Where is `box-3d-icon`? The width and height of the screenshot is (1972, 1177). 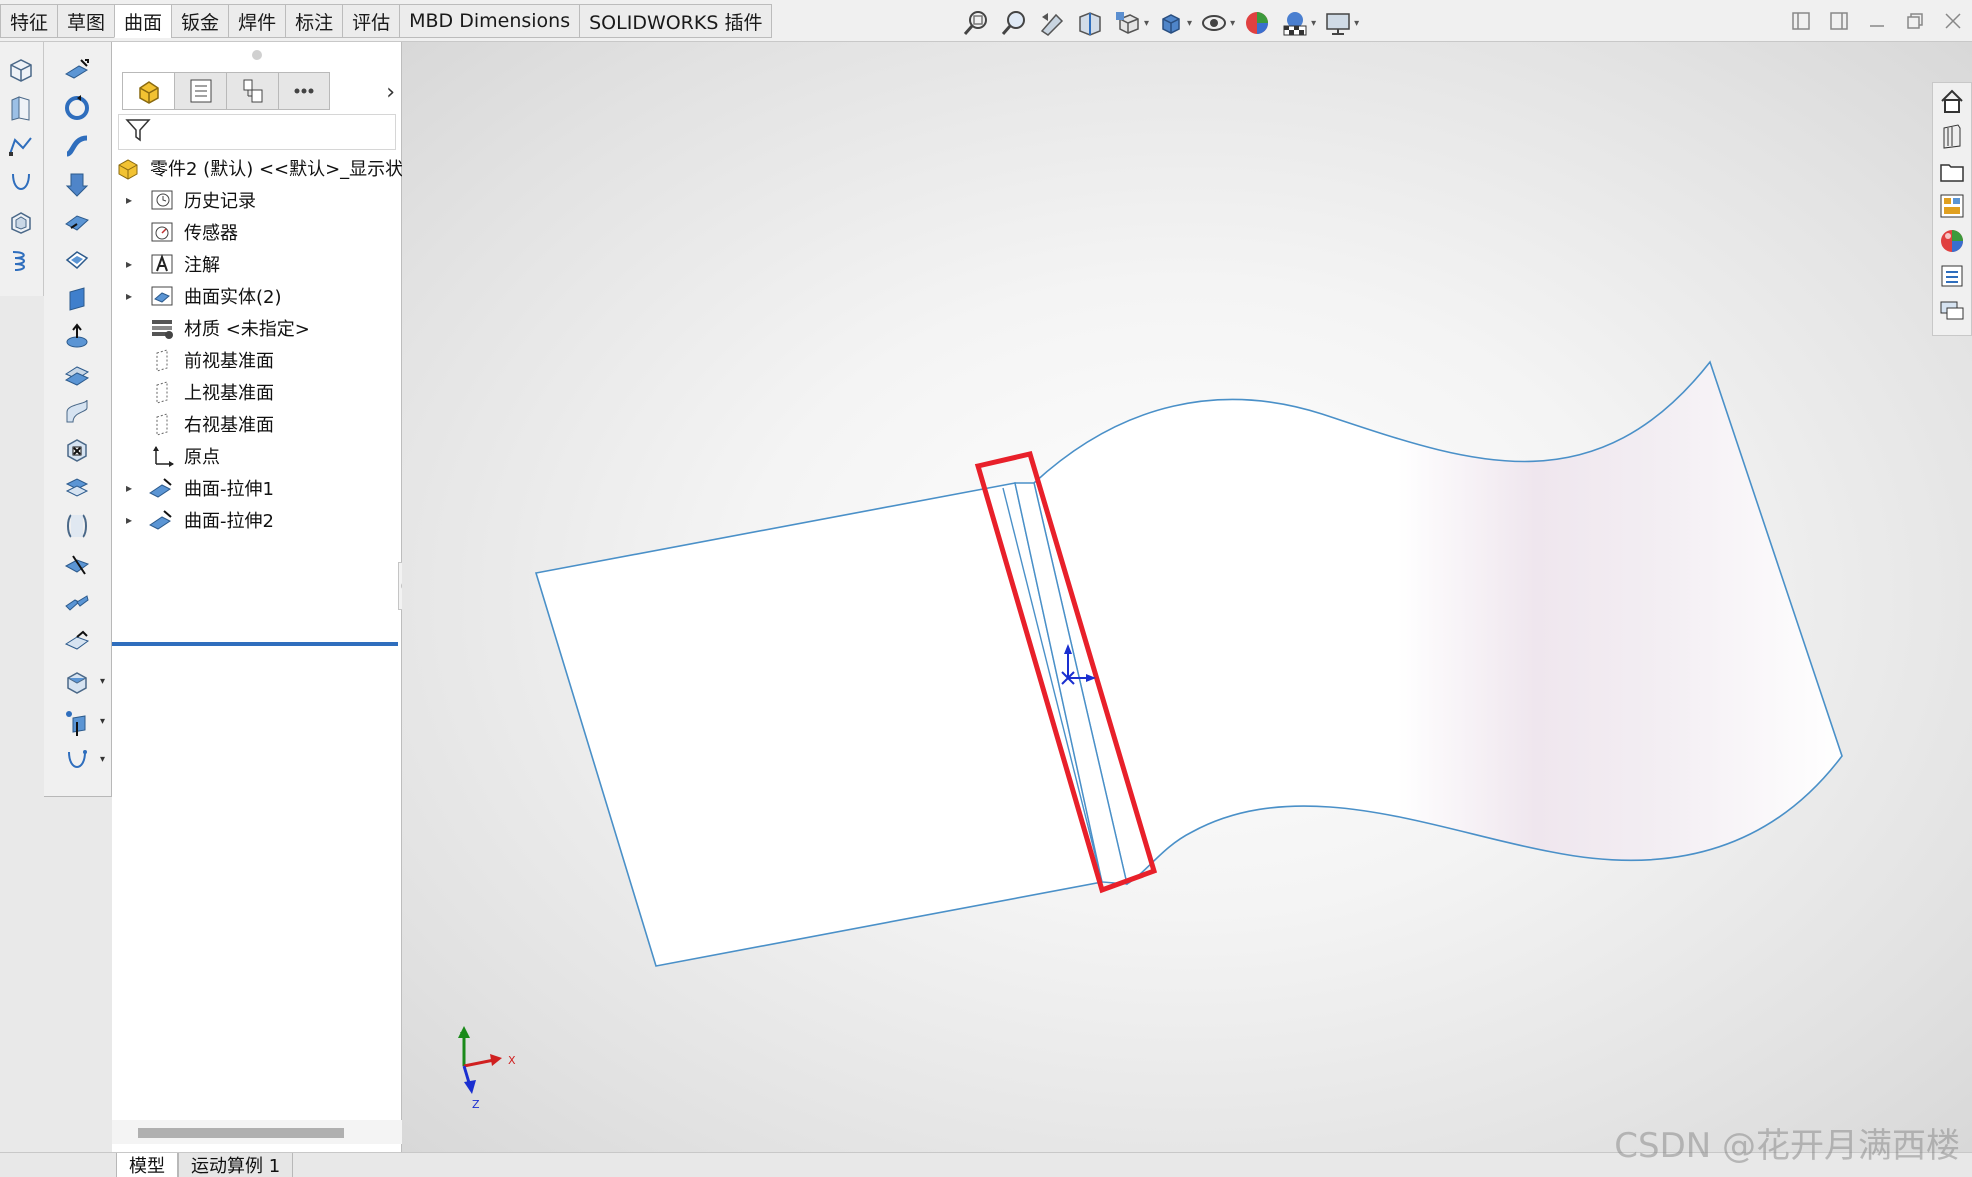
box-3d-icon is located at coordinates (21, 70).